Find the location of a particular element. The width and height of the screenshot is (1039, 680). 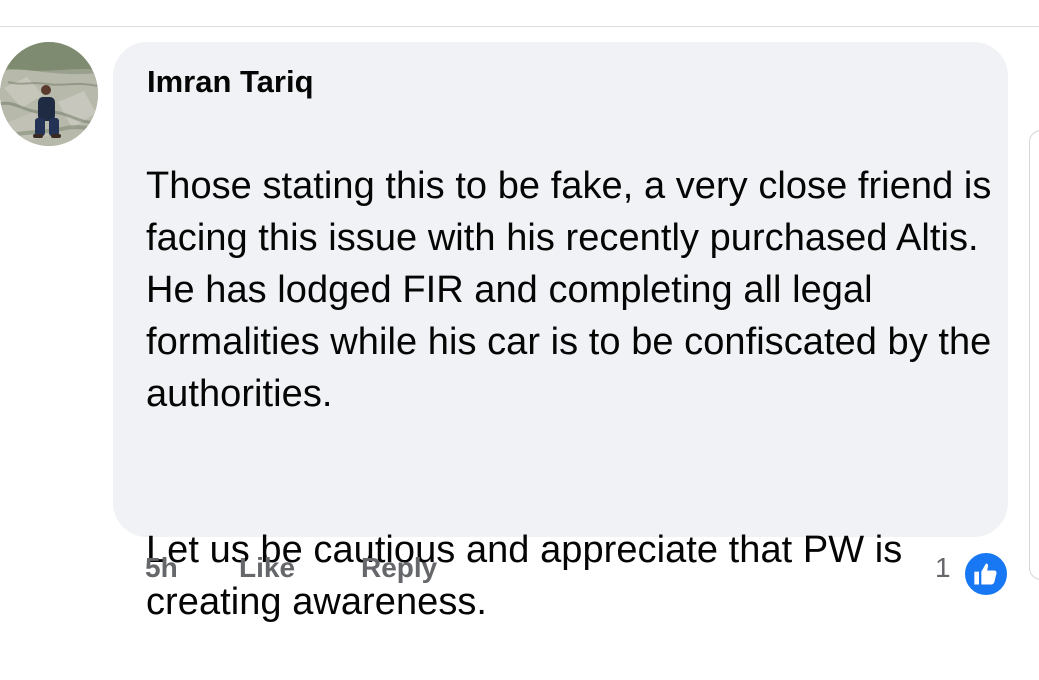

side-scrollbar is located at coordinates (1034, 355).